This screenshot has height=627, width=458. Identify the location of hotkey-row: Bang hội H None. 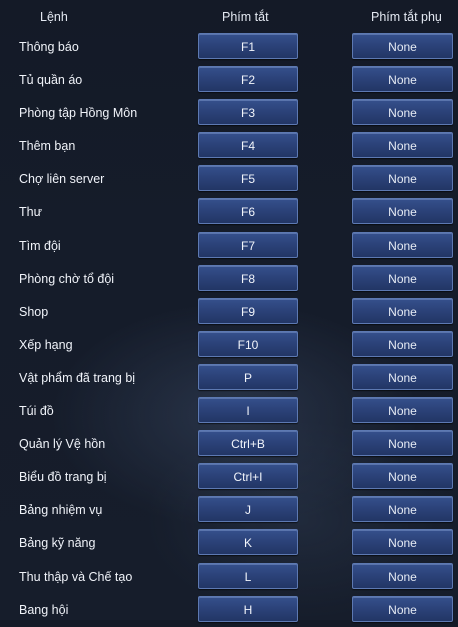
(229, 610).